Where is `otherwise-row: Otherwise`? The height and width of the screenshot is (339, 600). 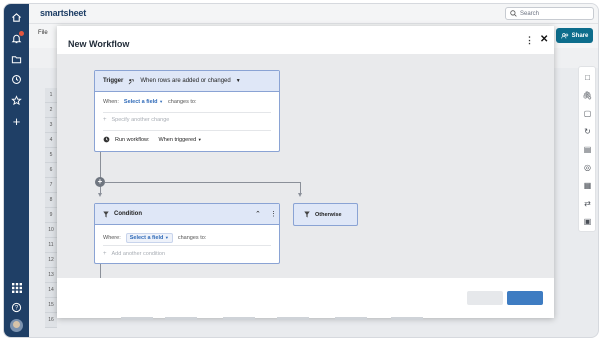 otherwise-row: Otherwise is located at coordinates (323, 214).